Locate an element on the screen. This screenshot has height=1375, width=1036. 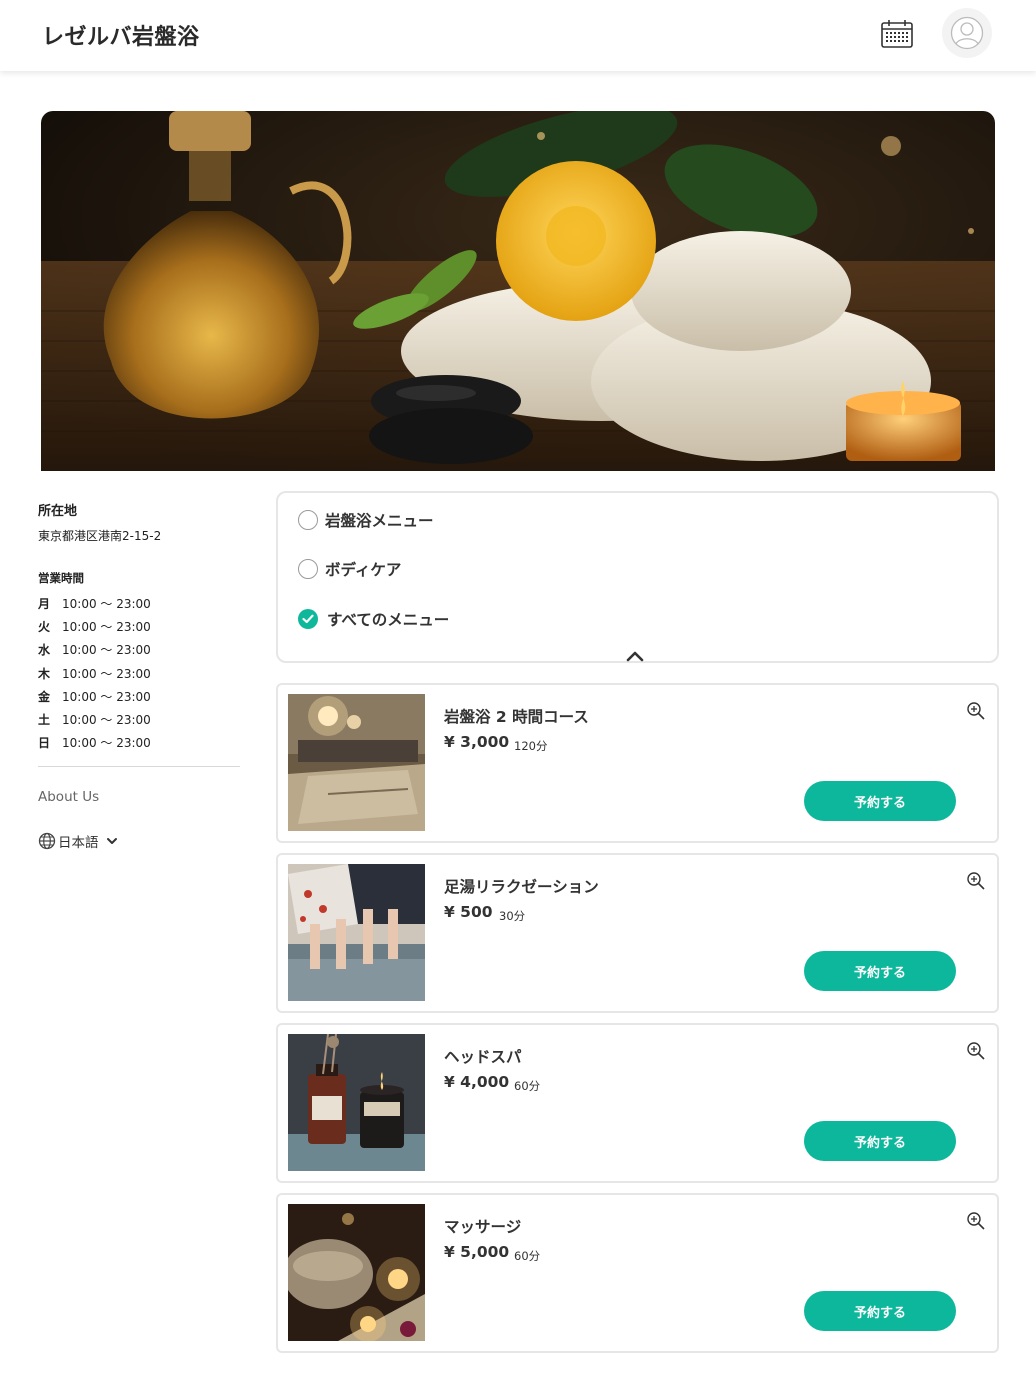
menu-name: マッサージ is located at coordinates (483, 1227).